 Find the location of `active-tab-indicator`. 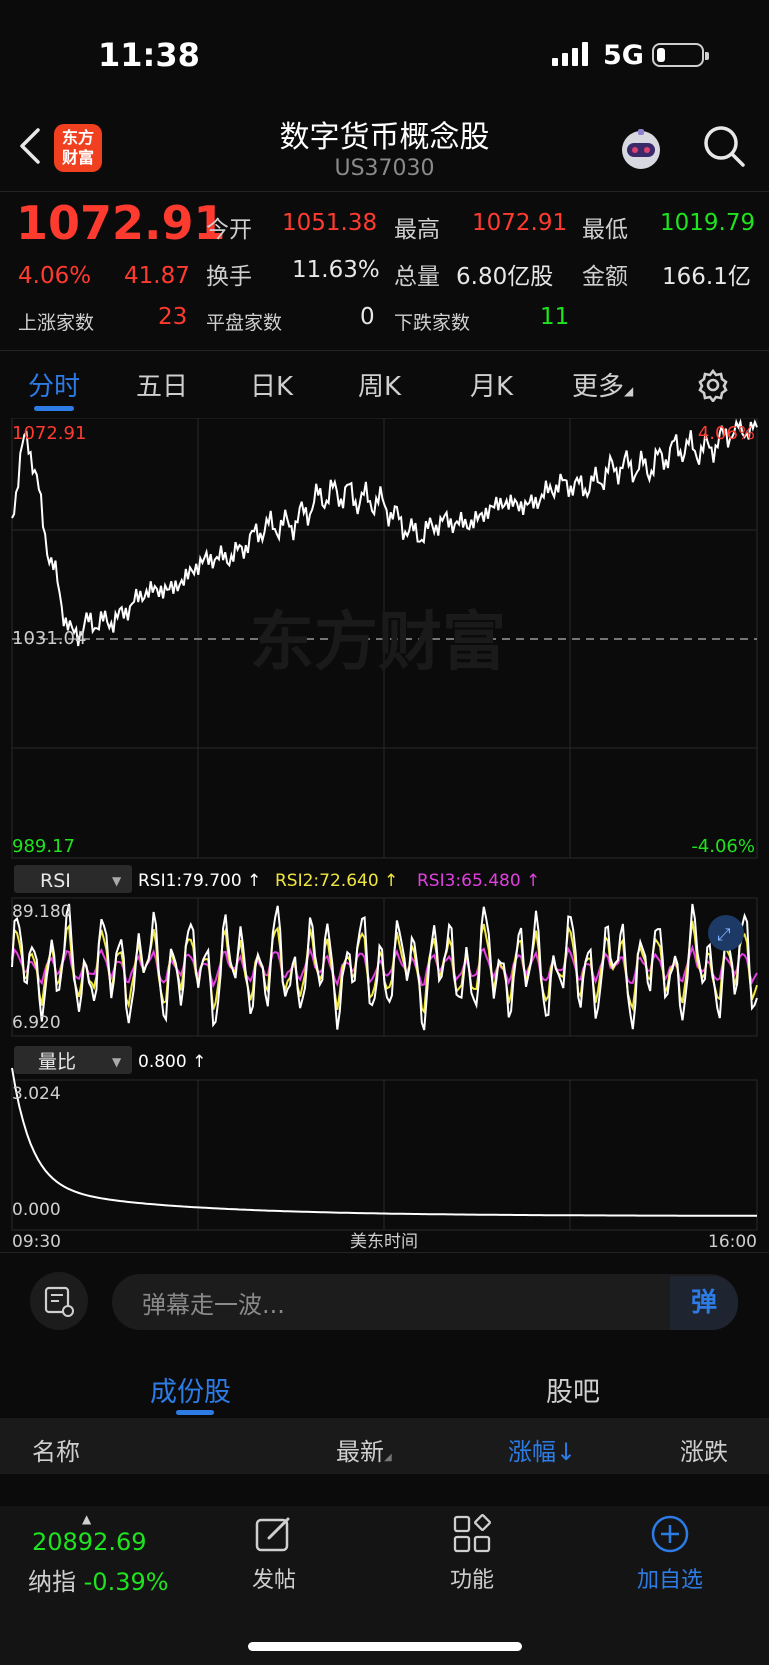

active-tab-indicator is located at coordinates (54, 408).